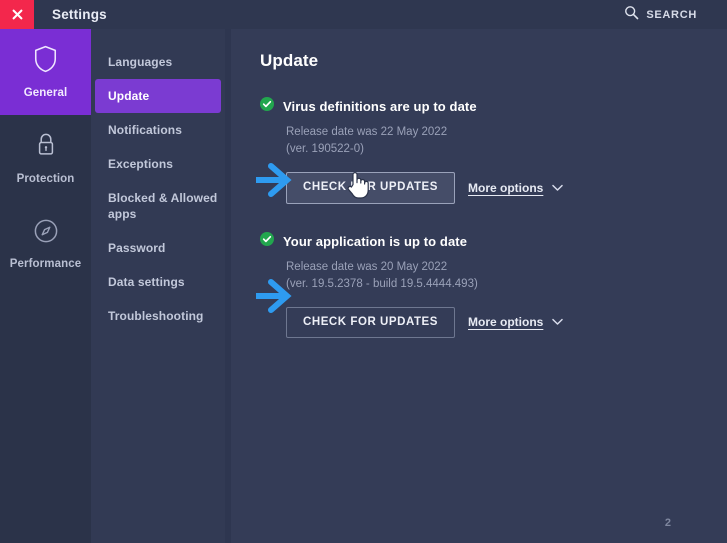 This screenshot has width=727, height=543. I want to click on subnav-item-notifications: Notifications, so click(158, 130).